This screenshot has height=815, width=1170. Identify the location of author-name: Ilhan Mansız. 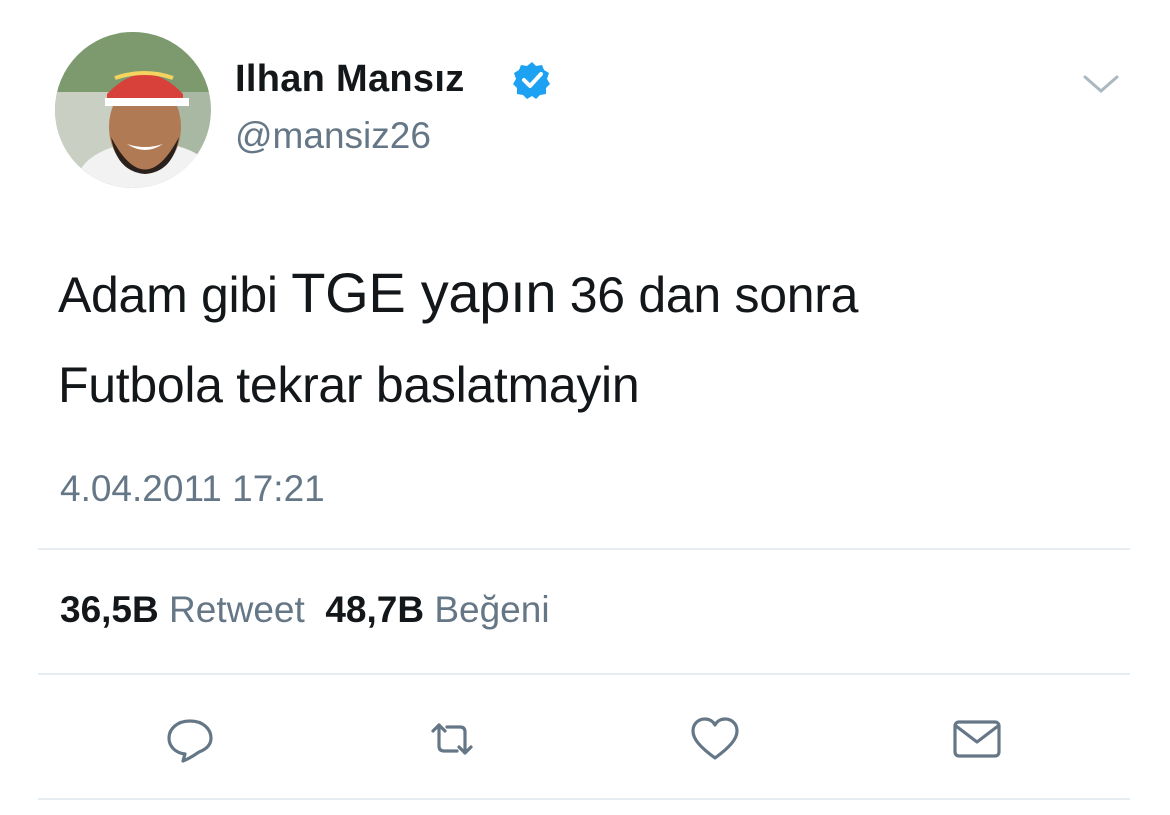
(350, 79).